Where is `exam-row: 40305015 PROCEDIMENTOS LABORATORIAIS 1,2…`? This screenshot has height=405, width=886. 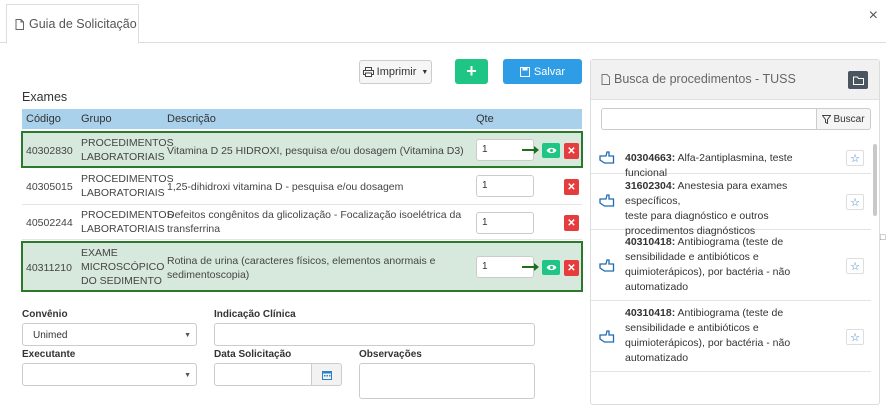
exam-row: 40305015 PROCEDIMENTOS LABORATORIAIS 1,2… is located at coordinates (302, 187).